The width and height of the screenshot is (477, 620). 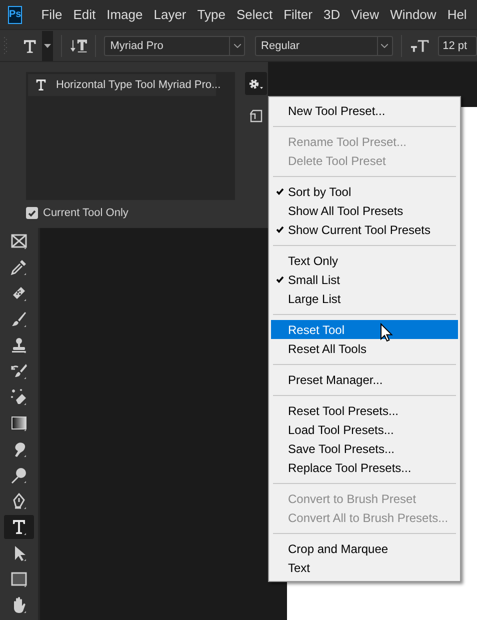 I want to click on menu-item: Sort by Tool, so click(x=364, y=191).